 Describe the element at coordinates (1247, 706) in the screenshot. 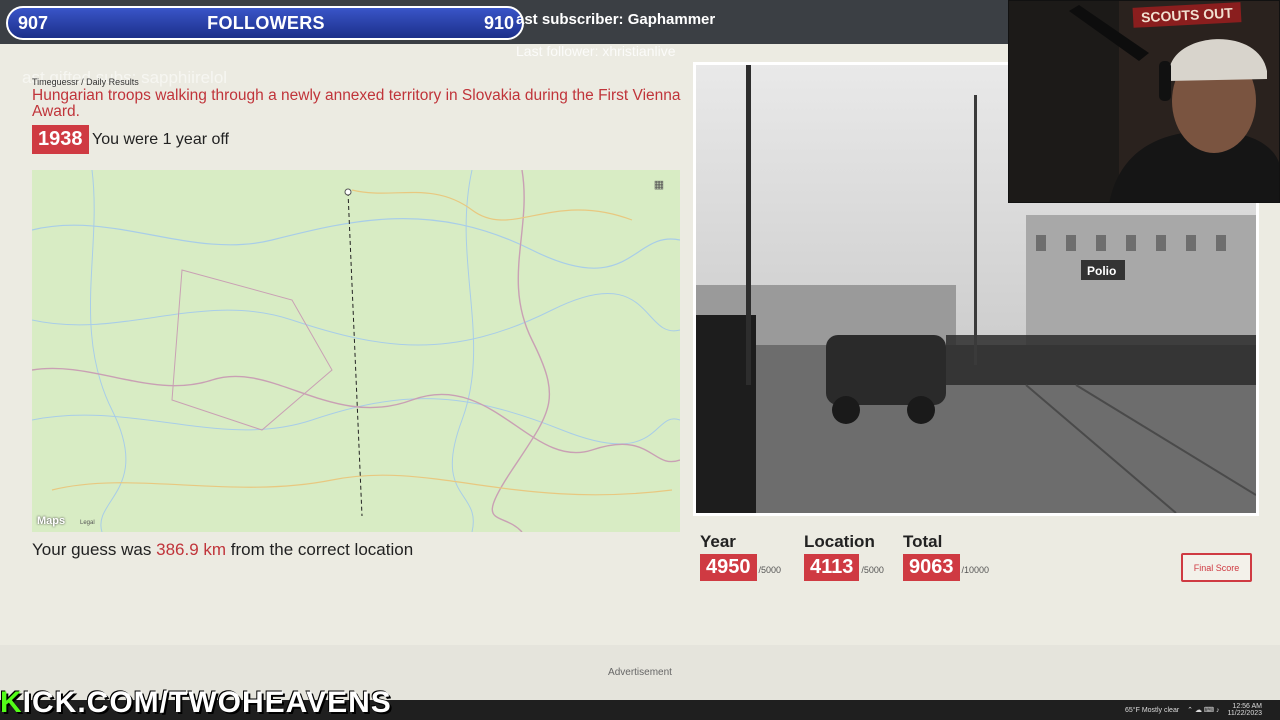

I see `clock-time: 12:56 AM` at that location.